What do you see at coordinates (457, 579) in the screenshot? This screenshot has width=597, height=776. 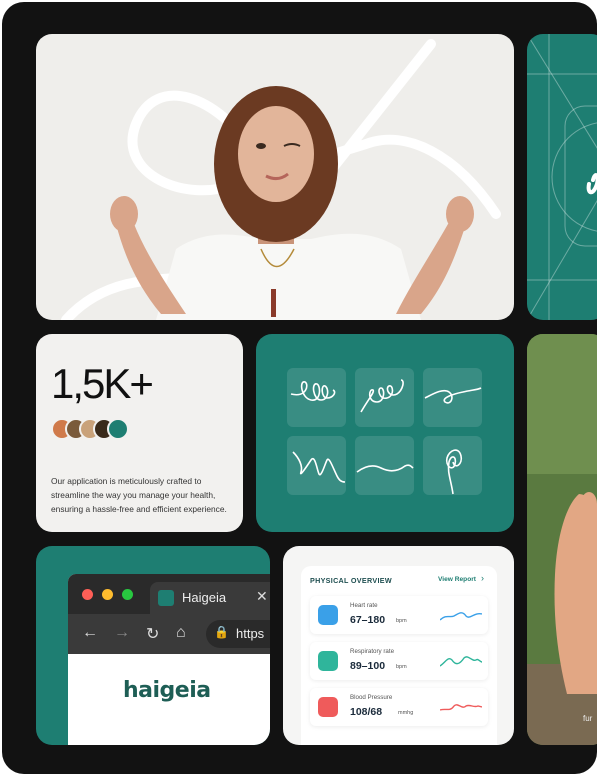 I see `view-report-link: View Report` at bounding box center [457, 579].